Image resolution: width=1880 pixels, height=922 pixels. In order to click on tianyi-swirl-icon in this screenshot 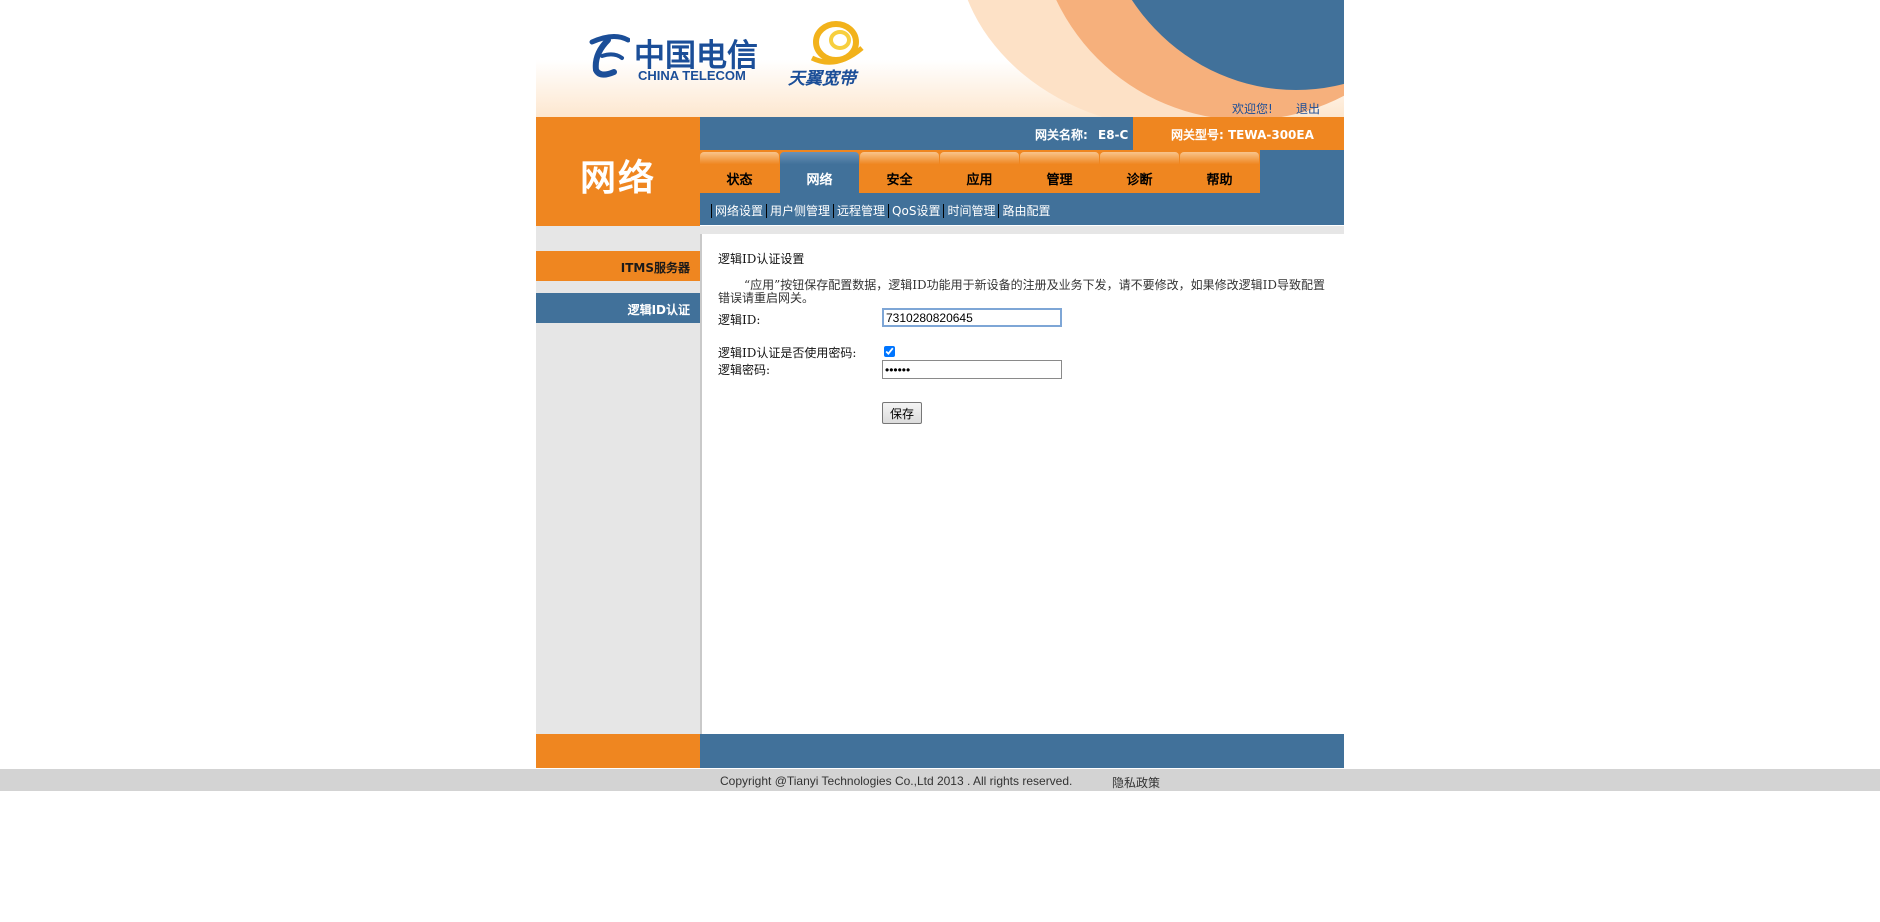, I will do `click(837, 43)`.